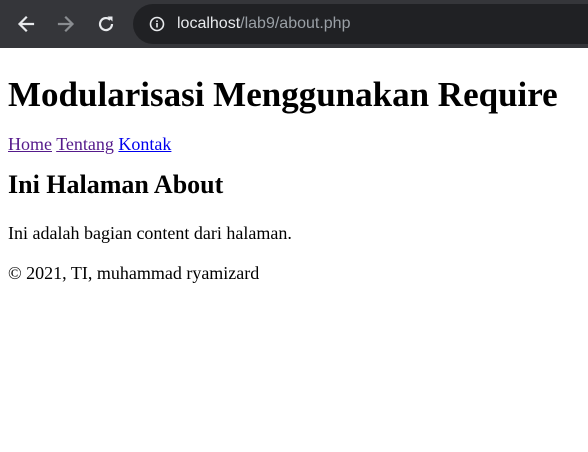 The image size is (588, 452). I want to click on nav-link-kontak: Kontak, so click(144, 144).